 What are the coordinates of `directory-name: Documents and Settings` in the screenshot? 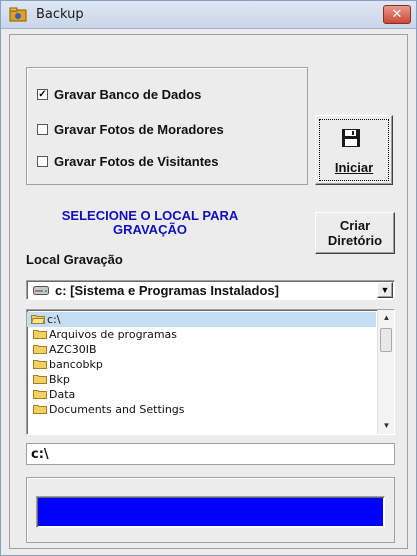 It's located at (117, 409).